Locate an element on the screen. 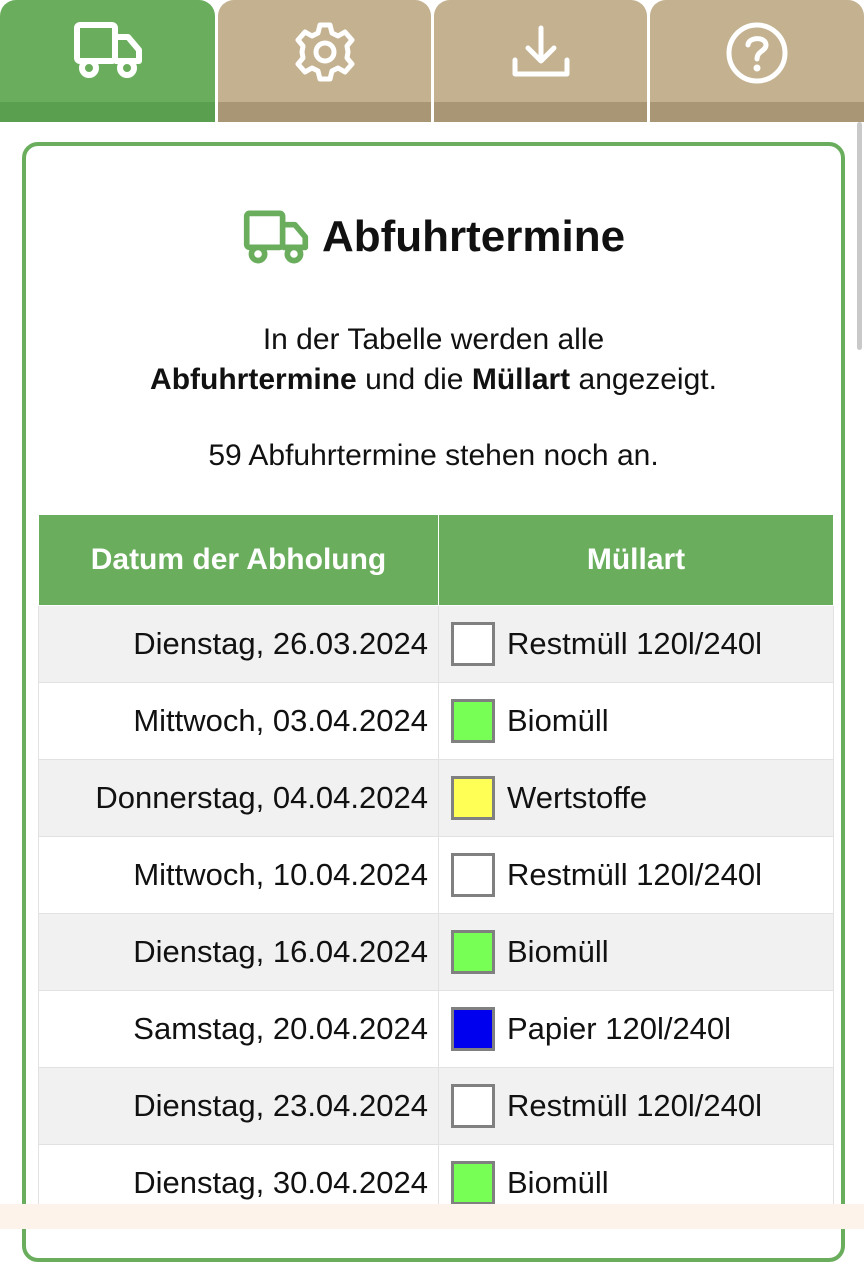 This screenshot has width=864, height=1262. page-header: Abfuhrtermine is located at coordinates (433, 237).